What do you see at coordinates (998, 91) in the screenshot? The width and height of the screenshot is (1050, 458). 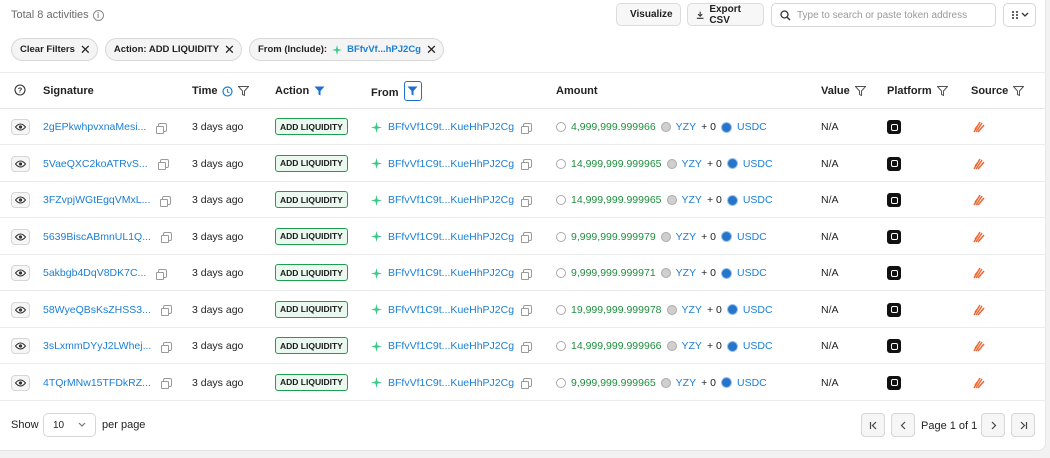 I see `column-source: Source` at bounding box center [998, 91].